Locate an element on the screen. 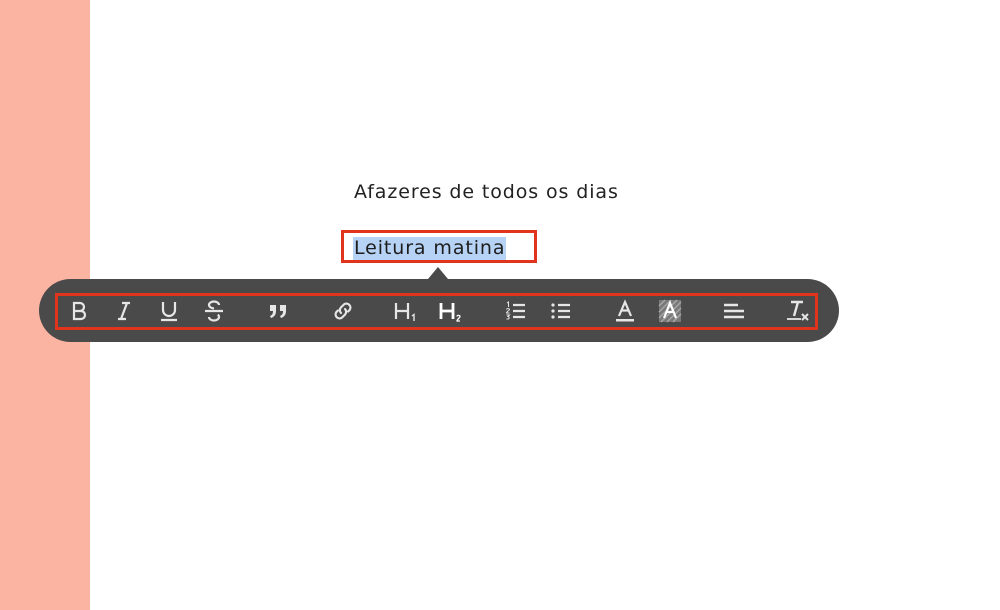 The height and width of the screenshot is (610, 1000). bold-button is located at coordinates (79, 311).